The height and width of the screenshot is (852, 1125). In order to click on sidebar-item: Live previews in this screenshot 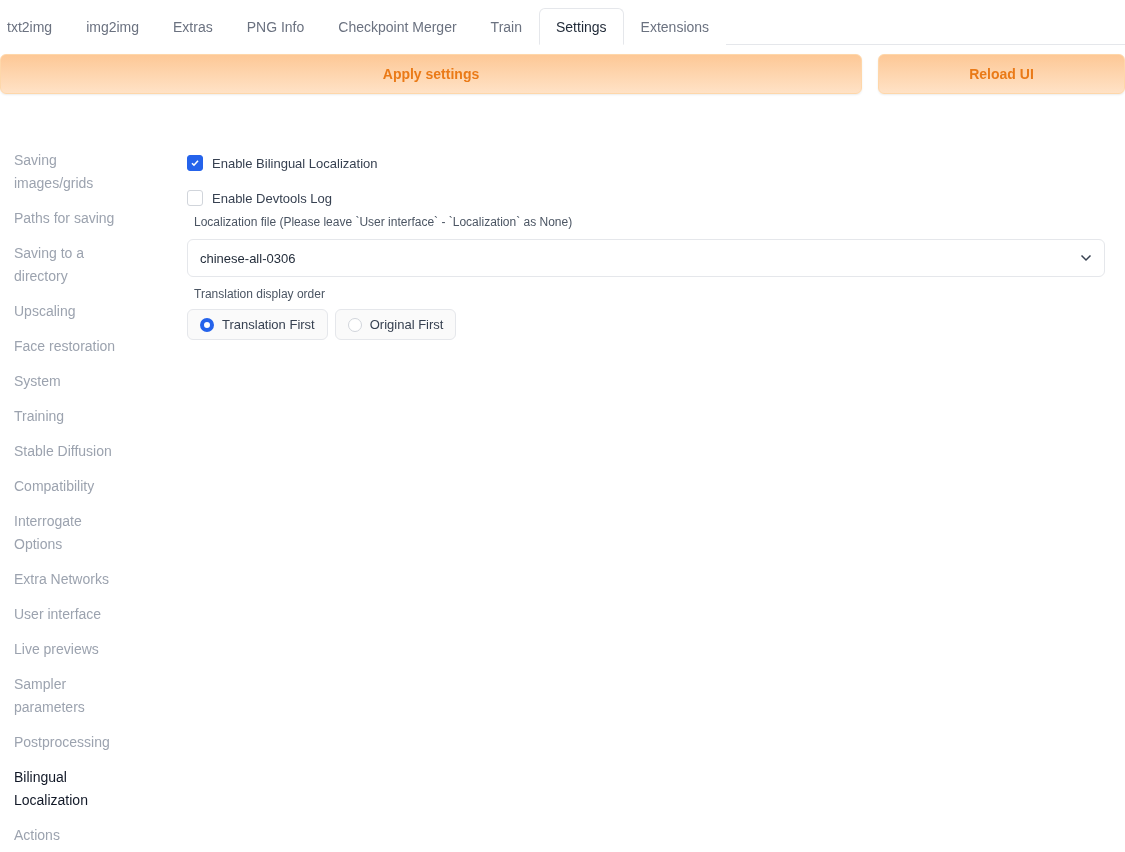, I will do `click(73, 649)`.